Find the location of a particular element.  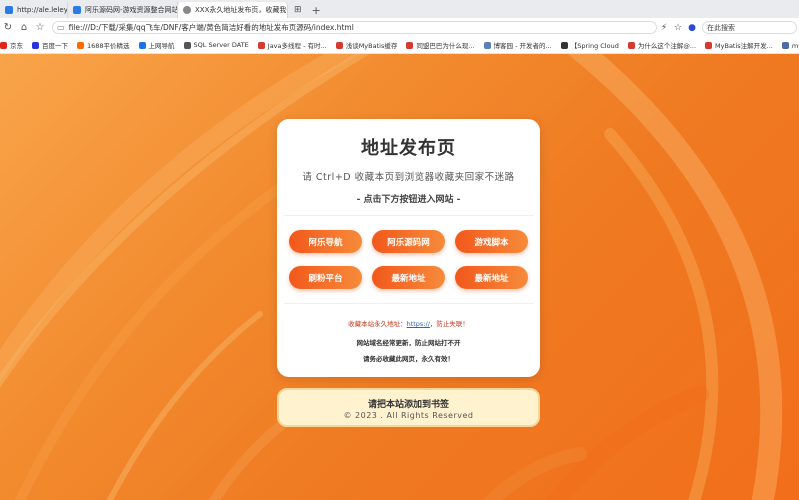

bookmark-label: 【Spring Cloud is located at coordinates (594, 46).